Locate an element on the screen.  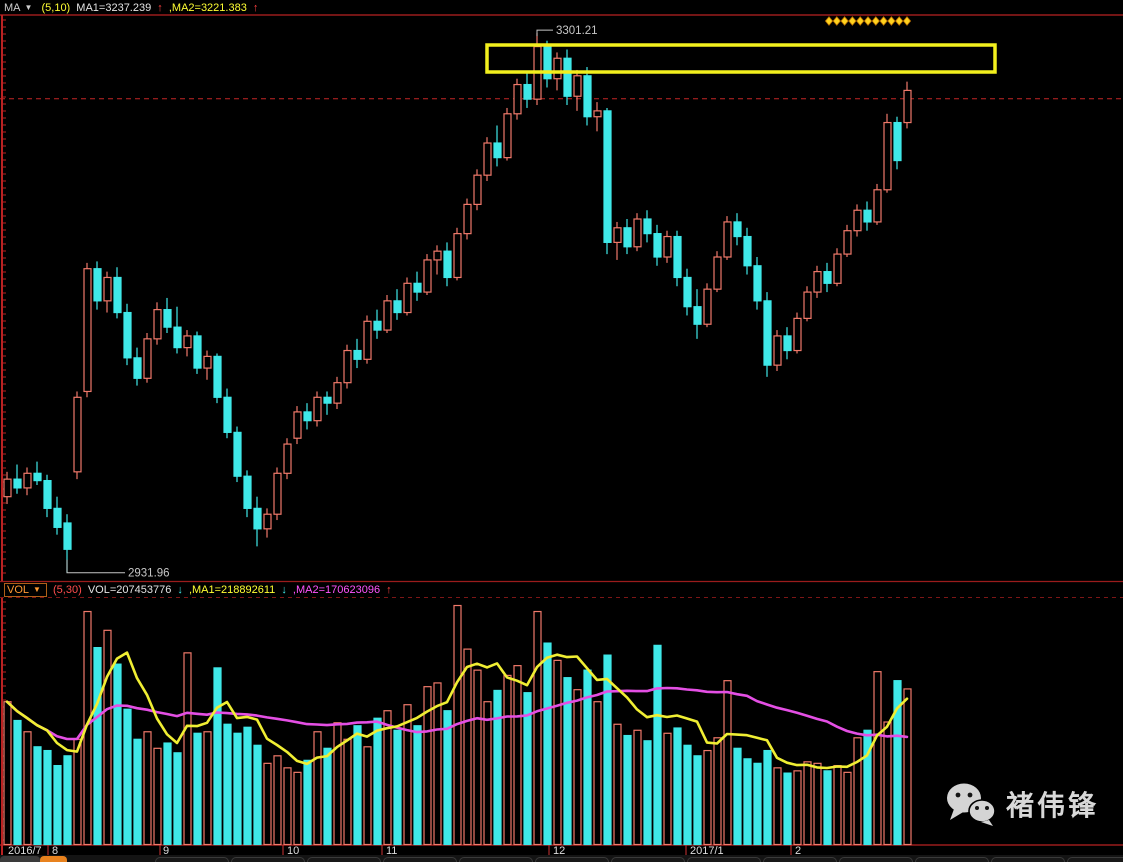
vol-indicator-dropdown: VOL ▼ is located at coordinates (25, 590).